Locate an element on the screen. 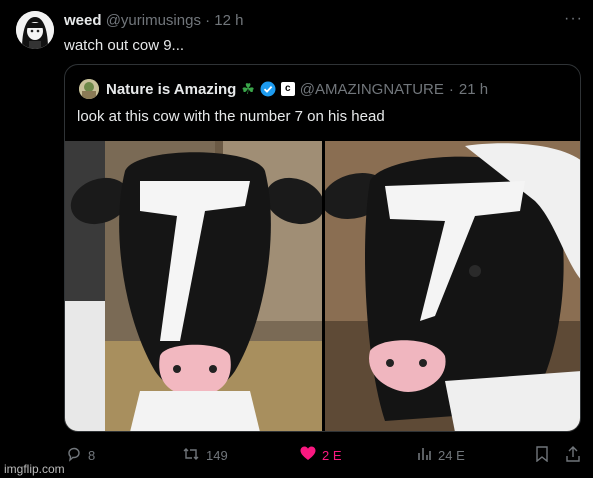 The image size is (593, 478). share-icon is located at coordinates (573, 455).